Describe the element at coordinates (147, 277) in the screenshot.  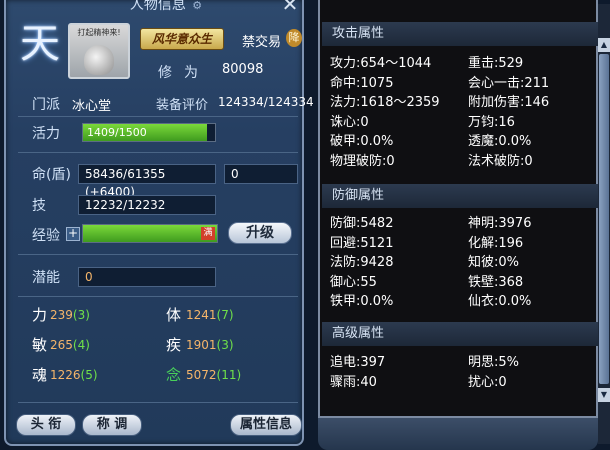
I see `potential-value: 0` at that location.